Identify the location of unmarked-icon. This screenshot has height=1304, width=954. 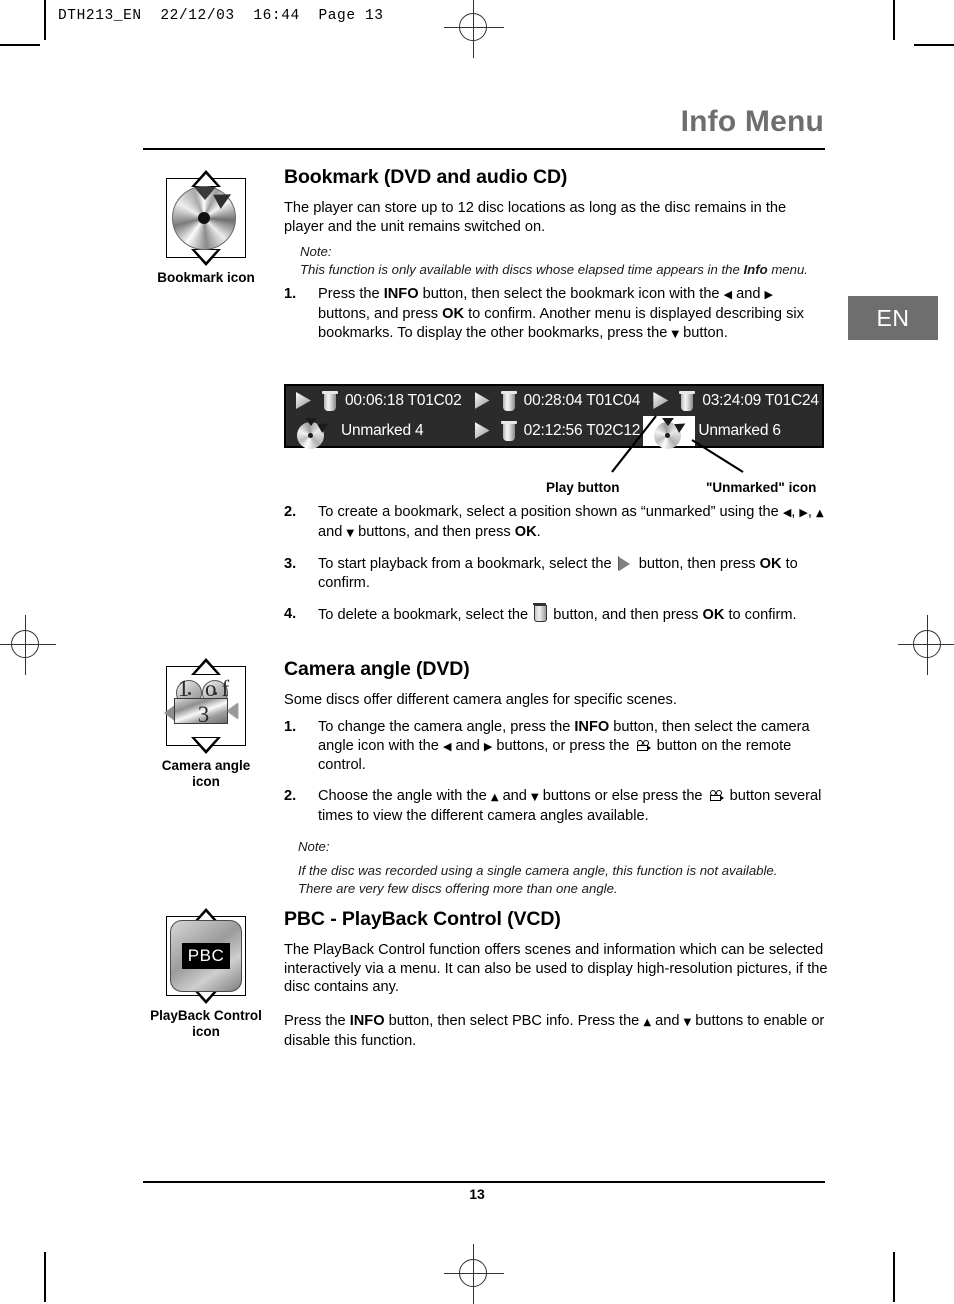
(312, 433).